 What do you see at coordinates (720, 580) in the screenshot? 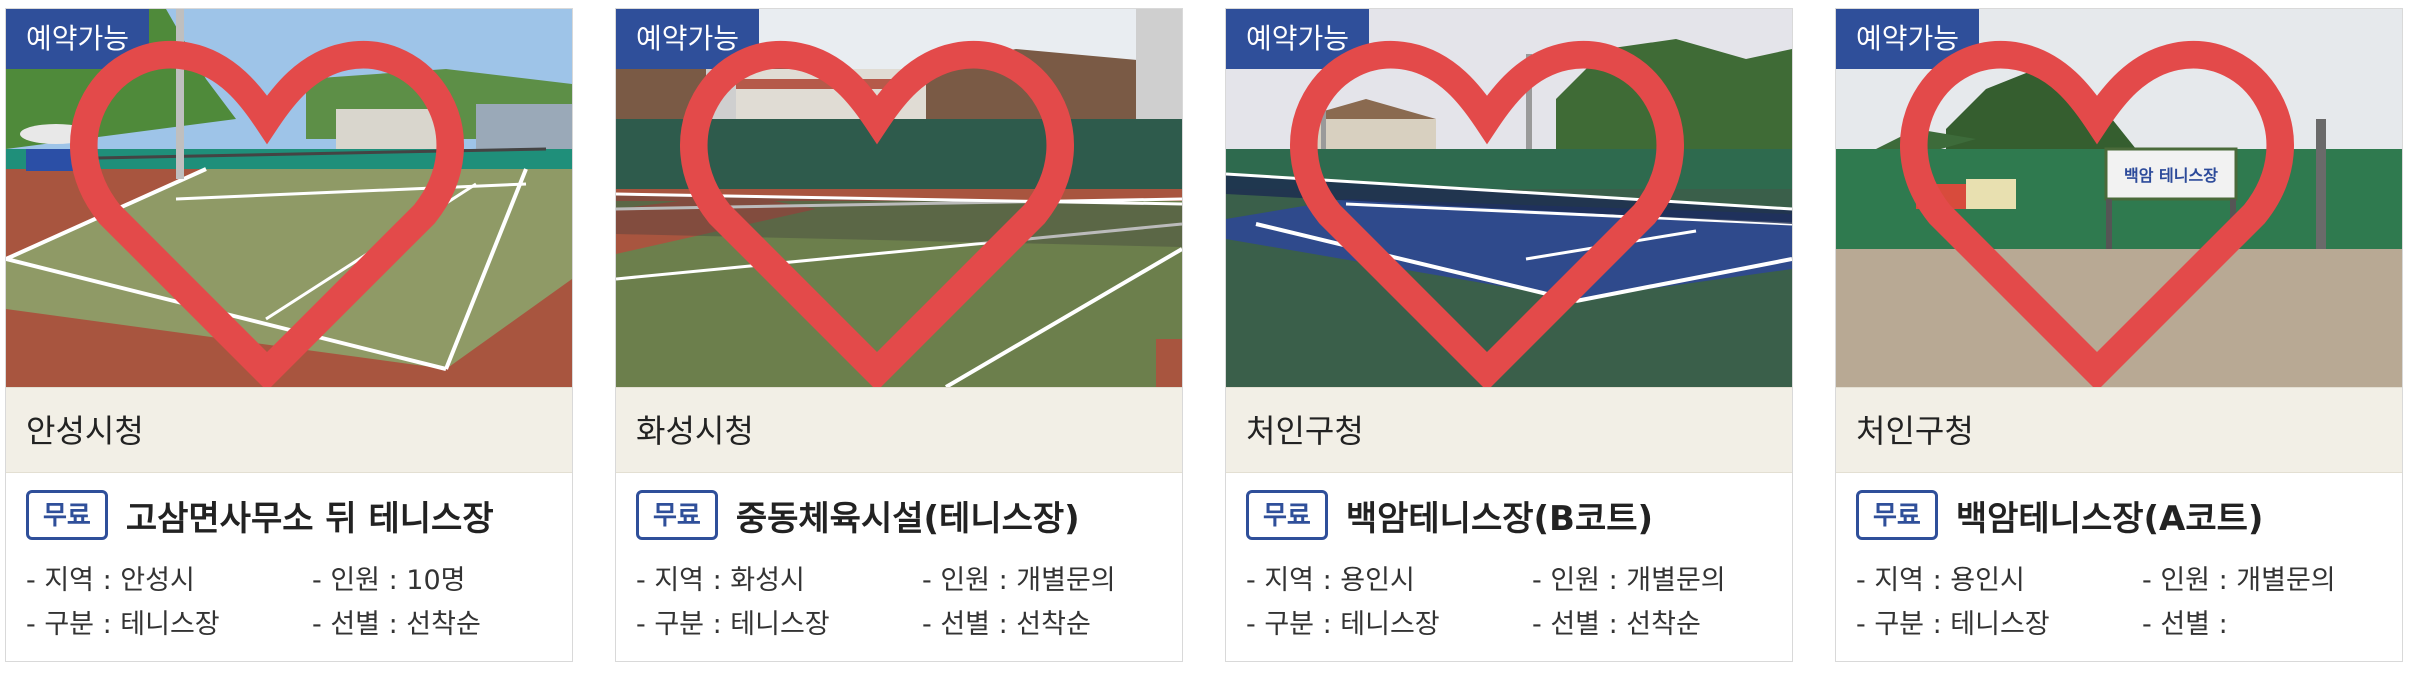
I see `region-text: - 지역 : 화성시` at bounding box center [720, 580].